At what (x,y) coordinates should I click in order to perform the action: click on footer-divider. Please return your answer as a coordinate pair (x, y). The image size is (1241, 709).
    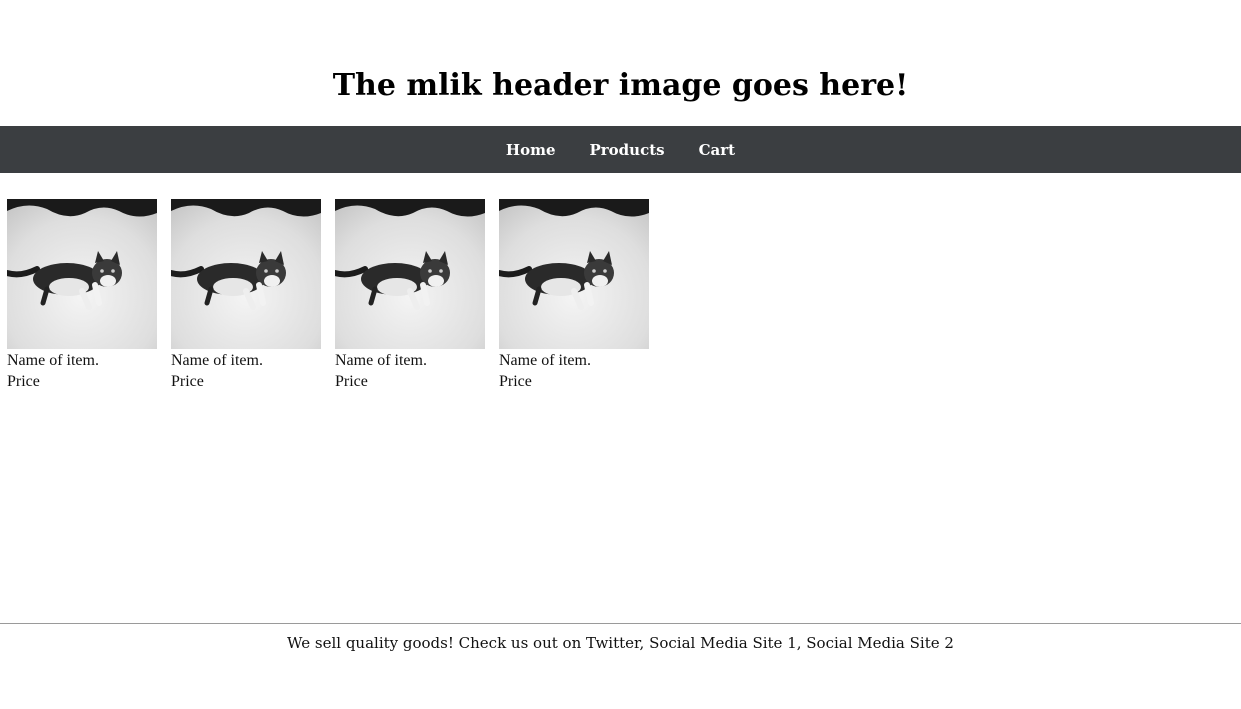
    Looking at the image, I should click on (620, 623).